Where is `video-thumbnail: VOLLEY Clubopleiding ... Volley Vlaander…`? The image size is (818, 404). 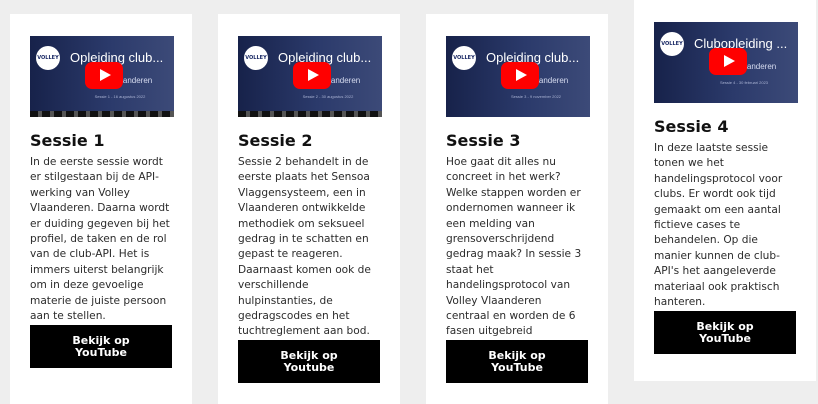 video-thumbnail: VOLLEY Clubopleiding ... Volley Vlaander… is located at coordinates (726, 62).